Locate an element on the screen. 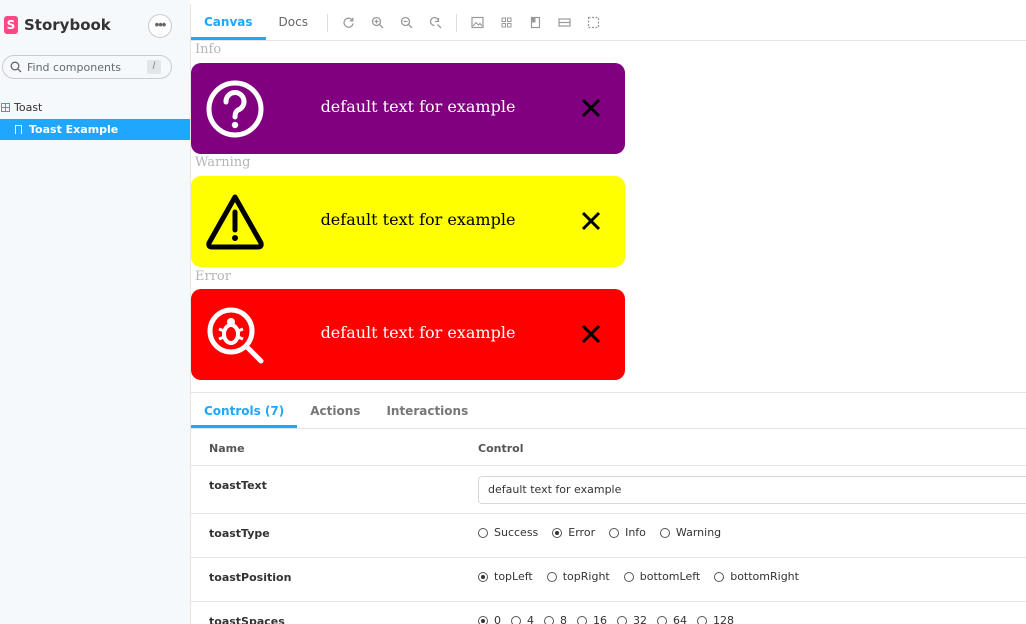 The image size is (1026, 624). error-section-label: Error is located at coordinates (213, 276).